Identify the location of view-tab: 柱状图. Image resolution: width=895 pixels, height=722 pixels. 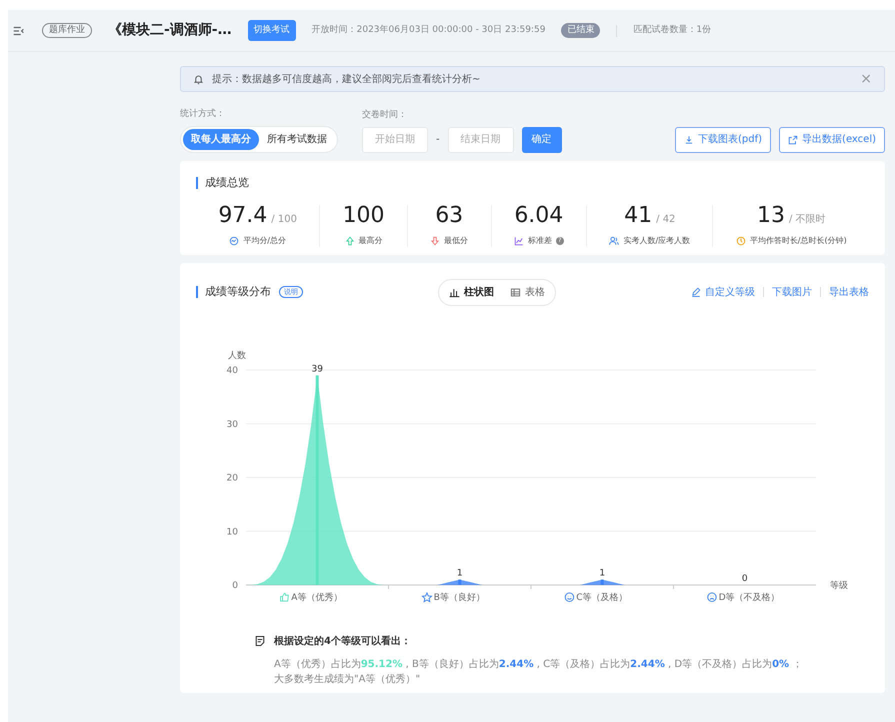
(471, 292).